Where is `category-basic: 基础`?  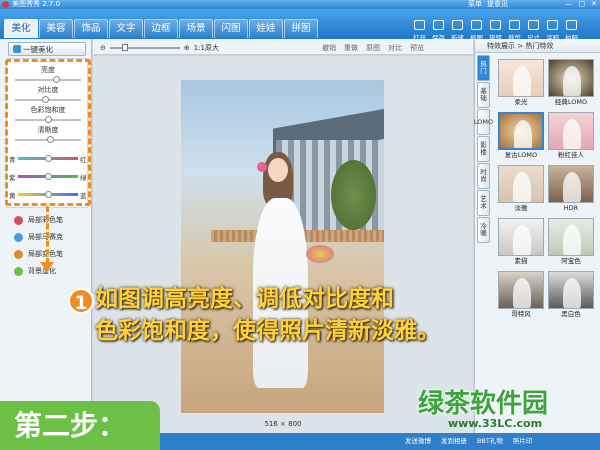
category-basic: 基础 is located at coordinates (483, 95).